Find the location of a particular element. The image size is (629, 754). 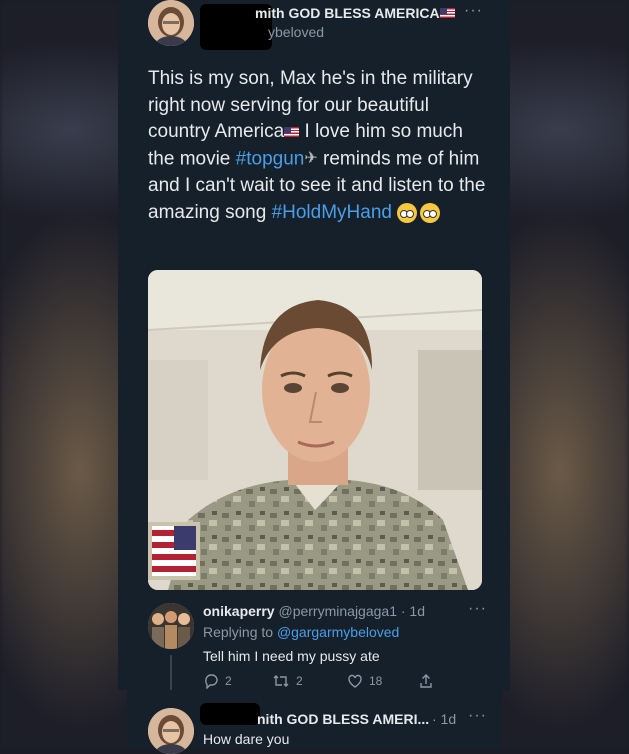

replying-to-prefix: Replying to is located at coordinates (240, 632).